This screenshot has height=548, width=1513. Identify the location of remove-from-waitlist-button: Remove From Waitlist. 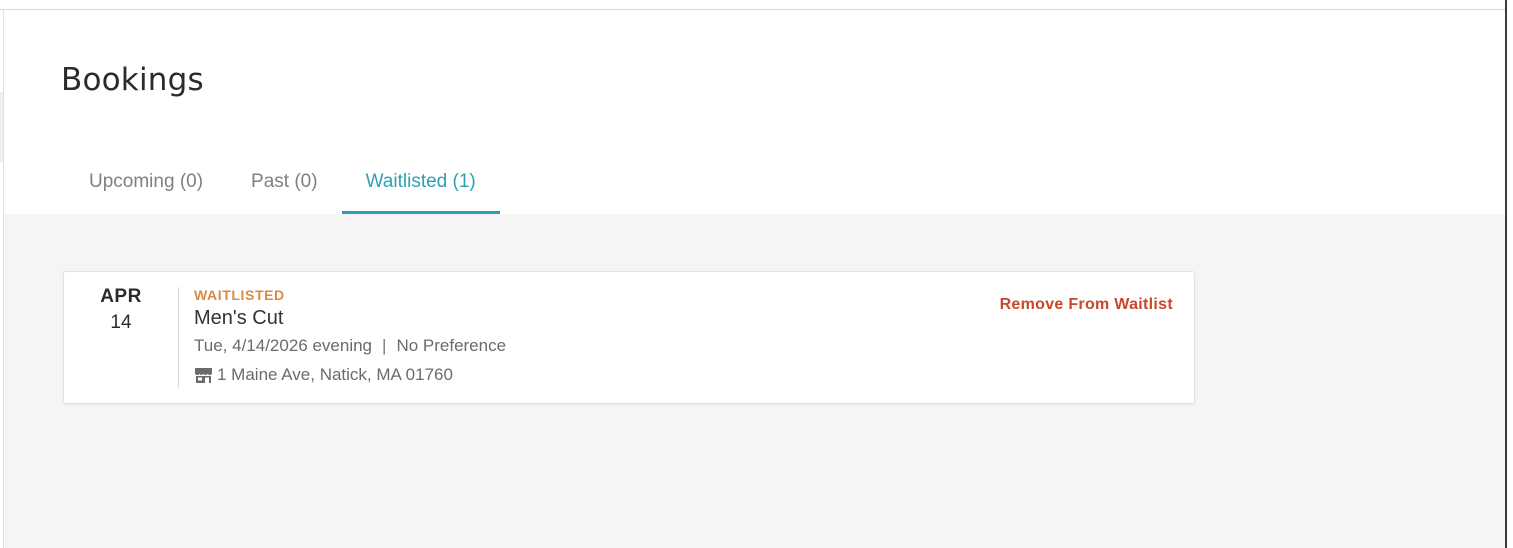
(1086, 305).